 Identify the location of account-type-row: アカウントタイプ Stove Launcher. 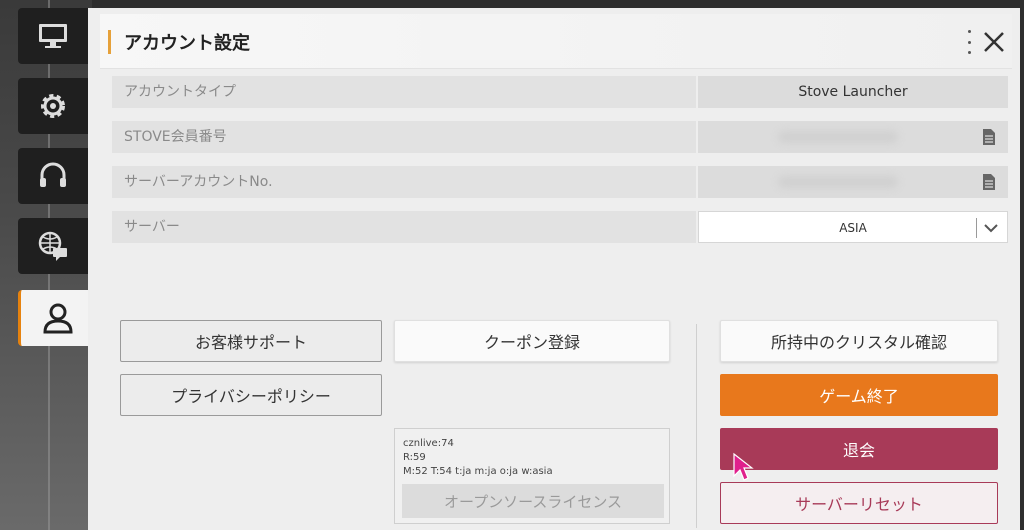
(560, 92).